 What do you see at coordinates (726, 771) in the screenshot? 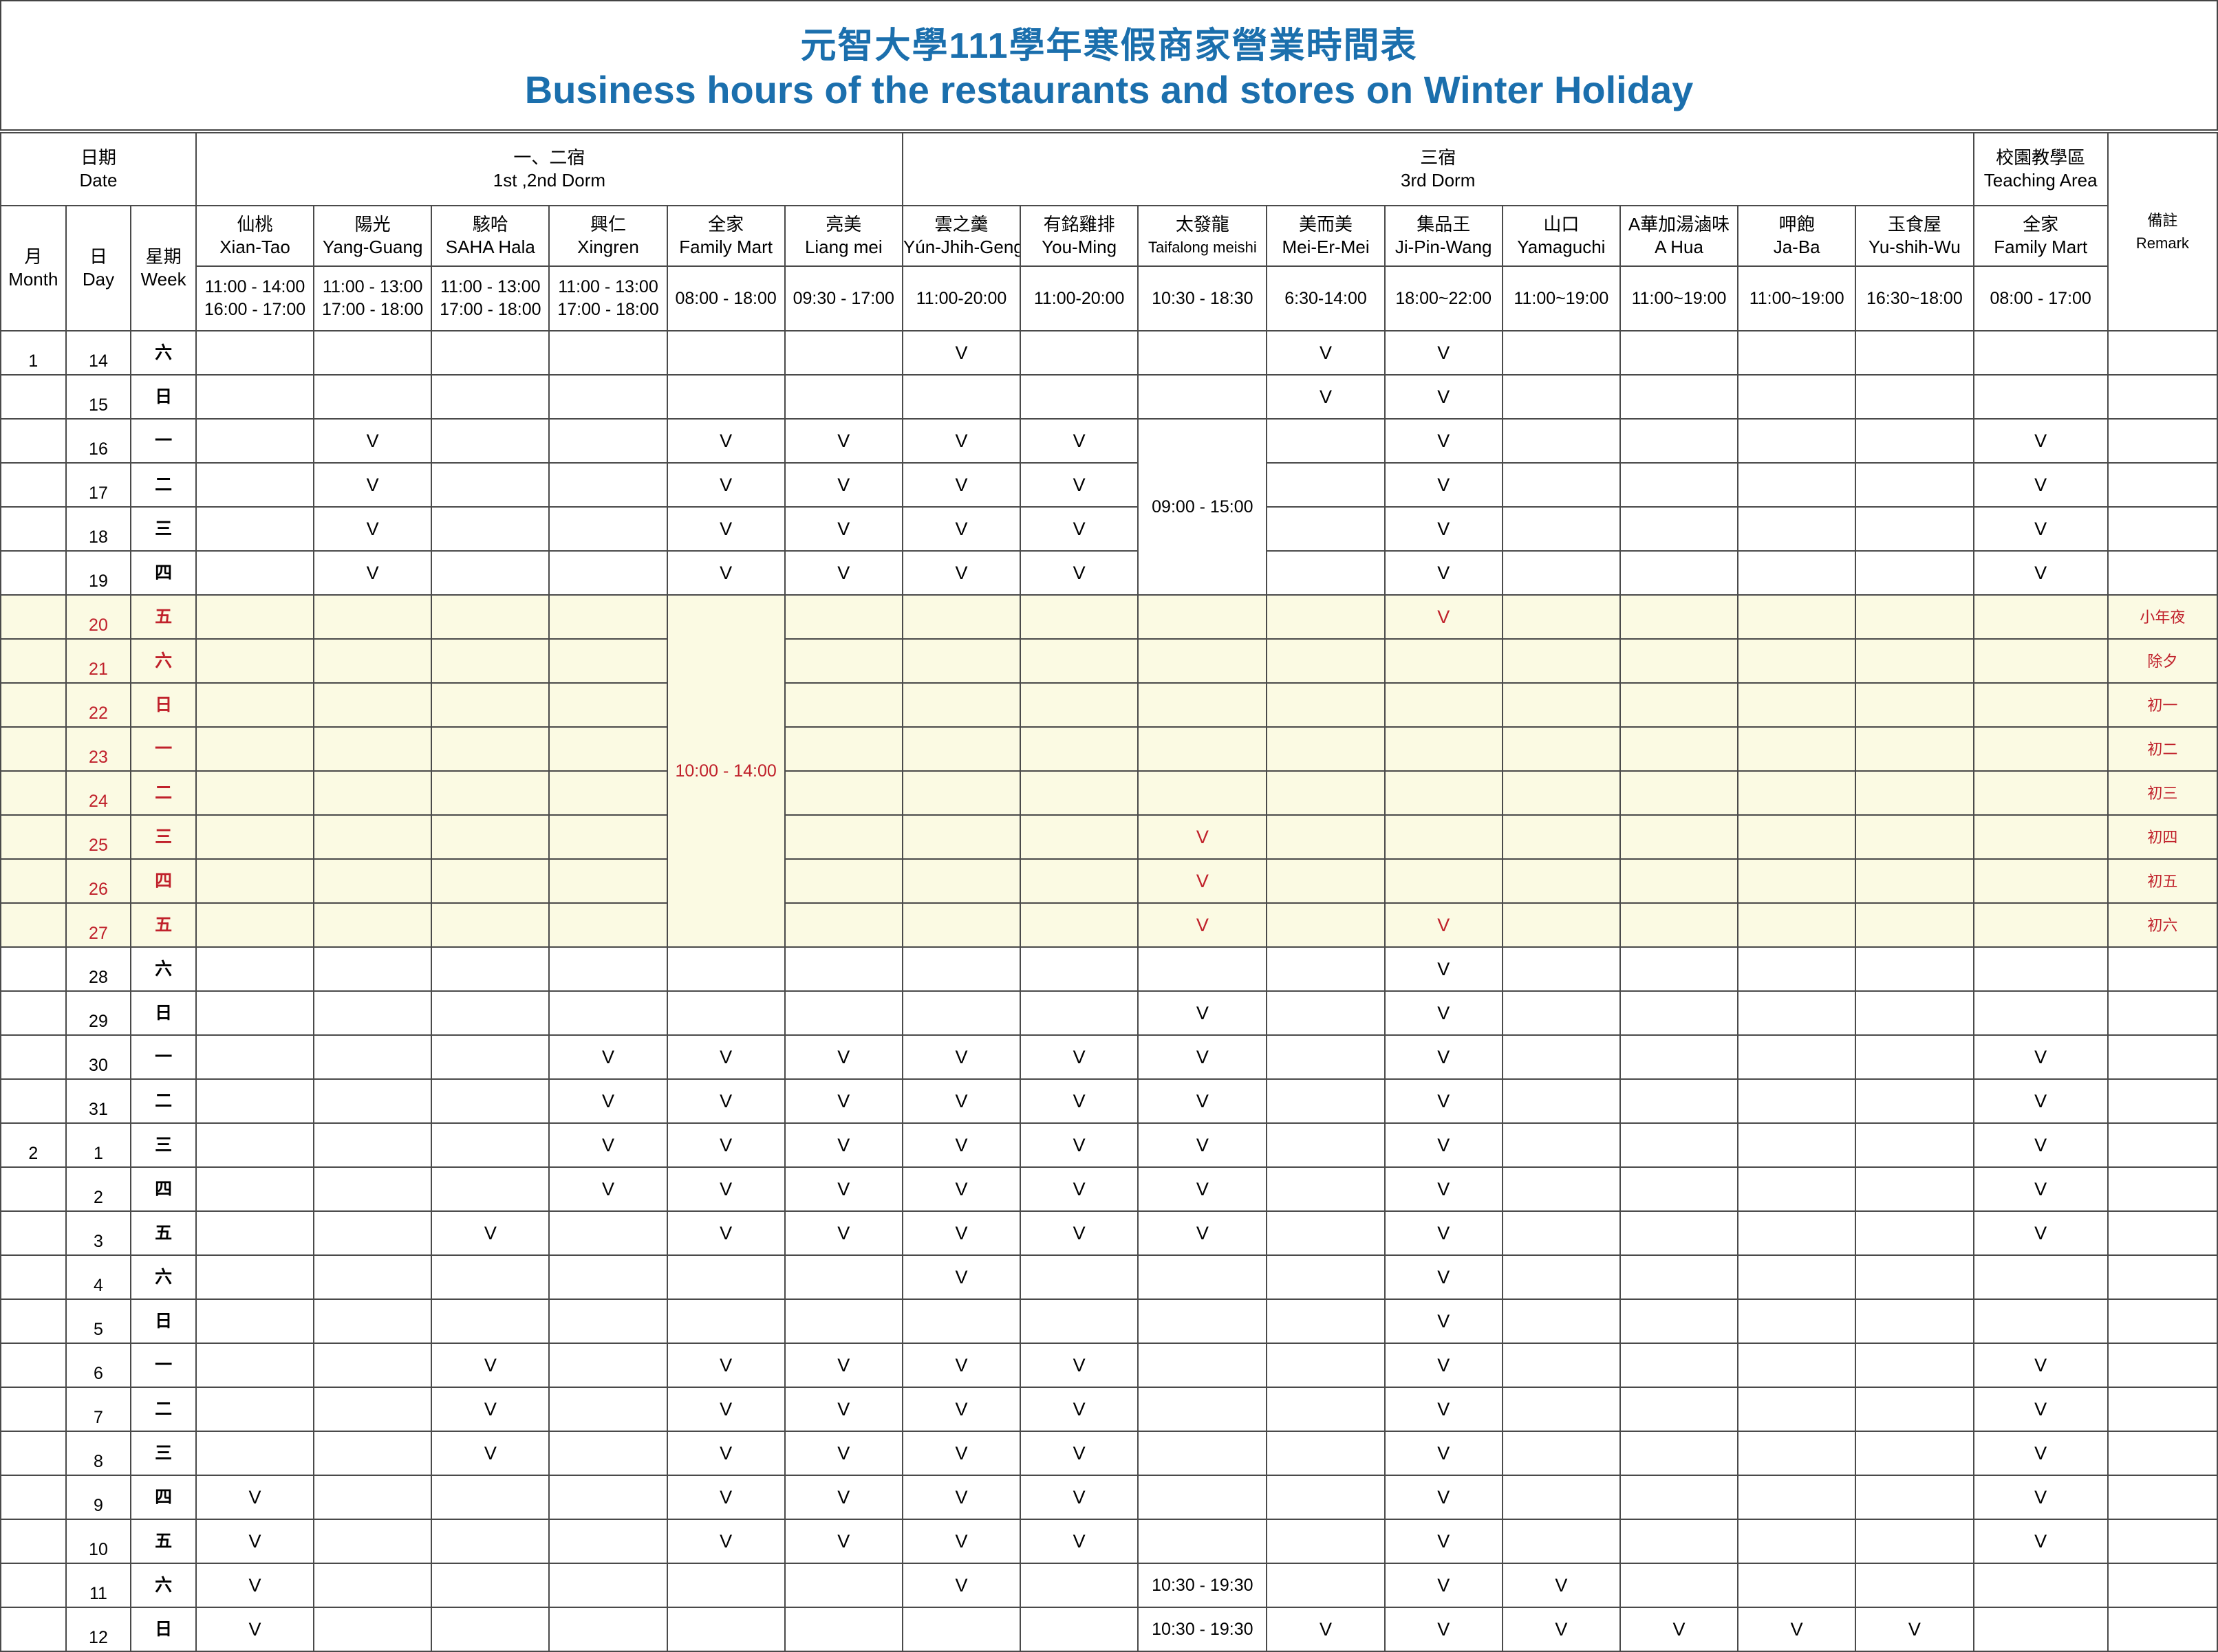
I see `family-mart-holiday-span: 10:00 - 14:00` at bounding box center [726, 771].